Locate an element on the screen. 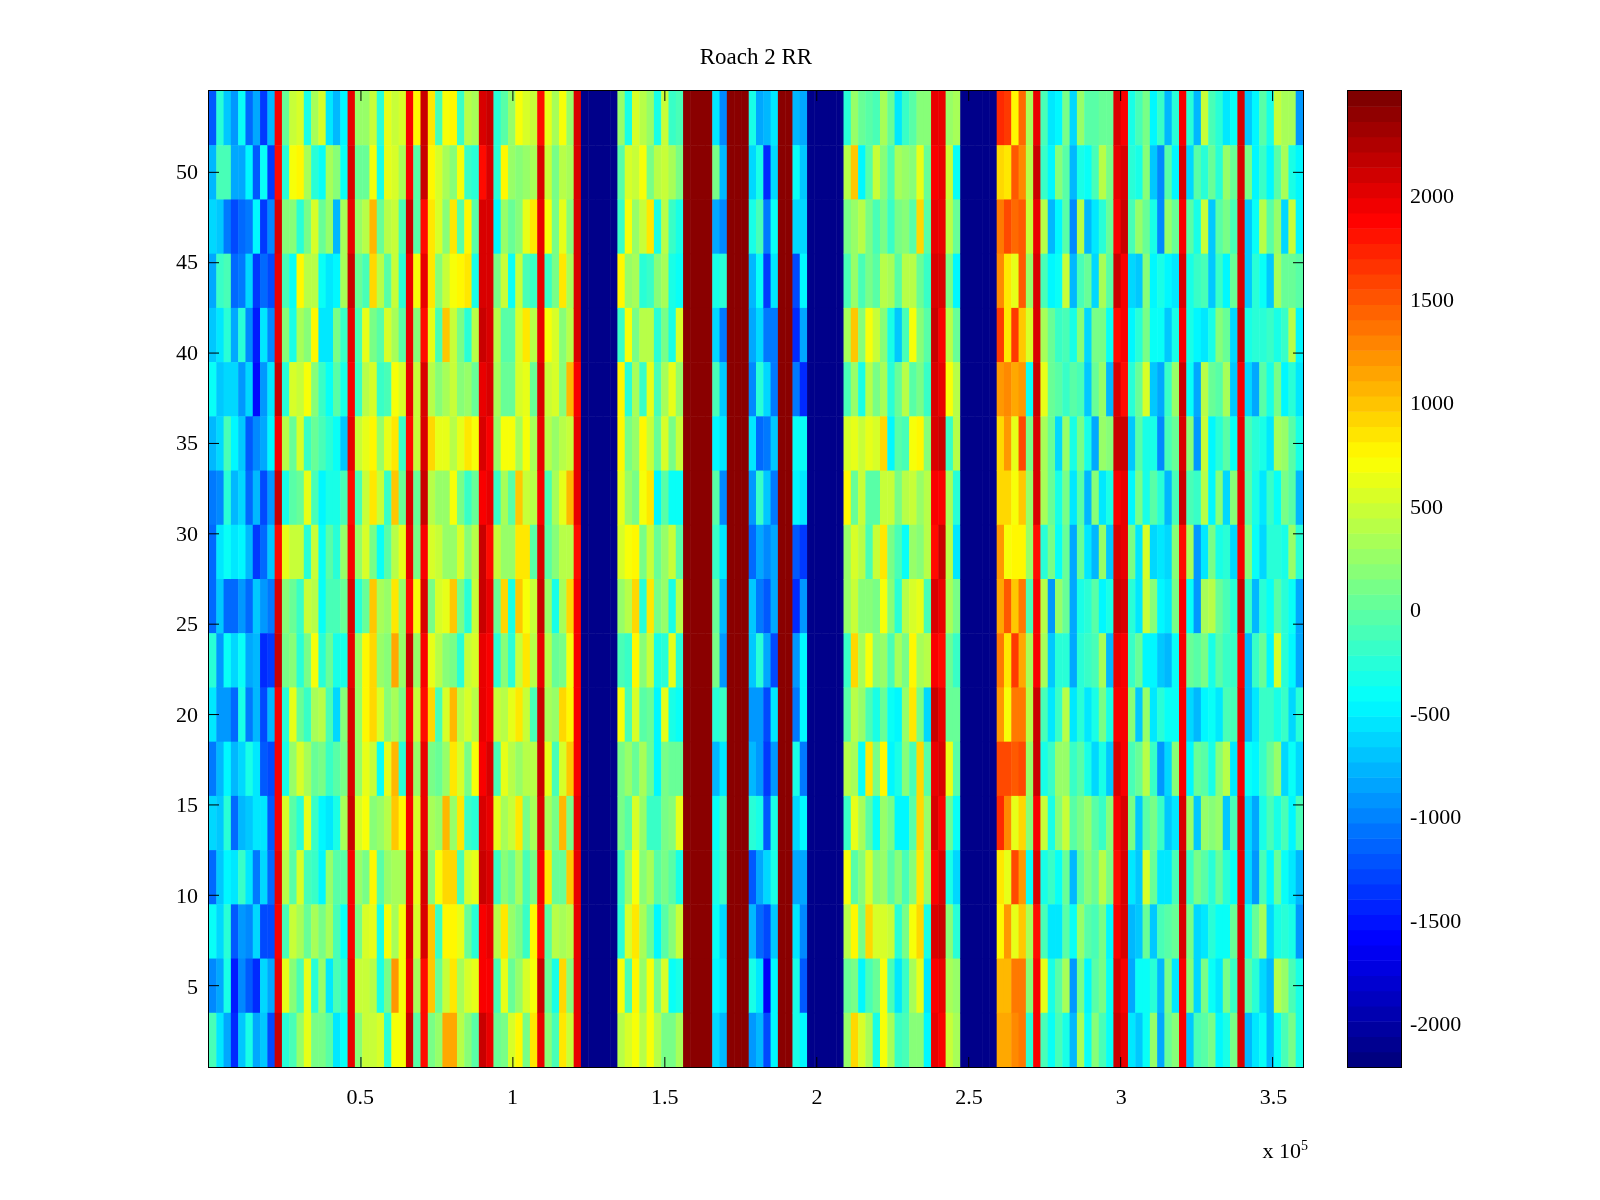  colorbar-tick-label: -500 is located at coordinates (1430, 713).